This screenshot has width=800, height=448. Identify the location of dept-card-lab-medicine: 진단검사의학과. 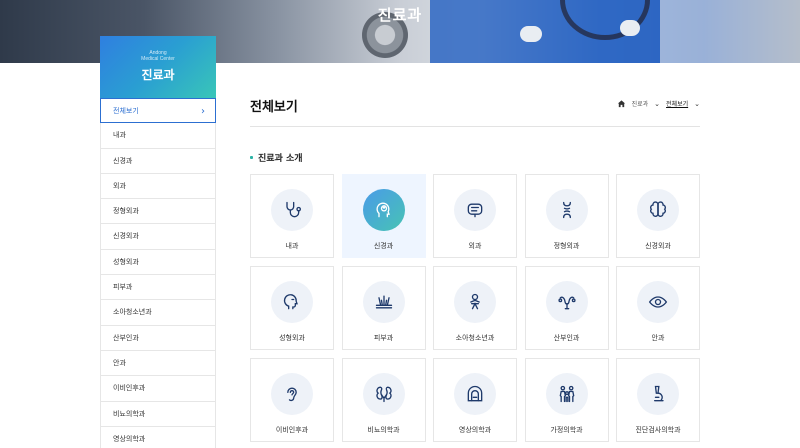
(658, 400).